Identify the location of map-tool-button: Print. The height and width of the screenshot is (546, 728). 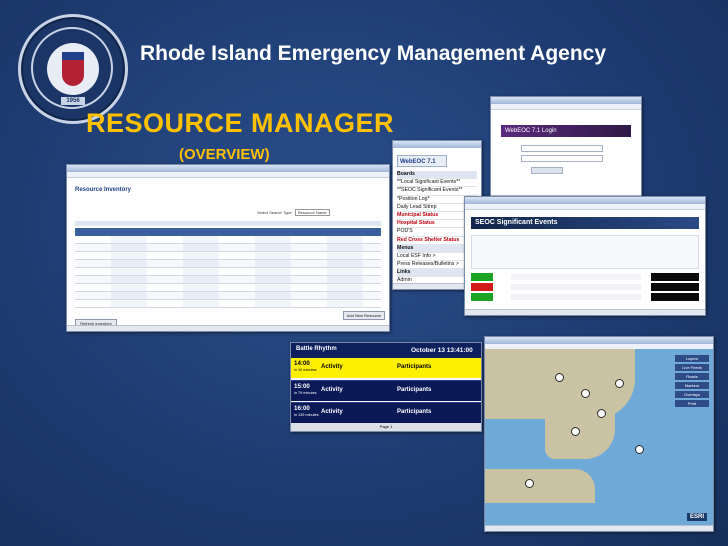
(692, 403).